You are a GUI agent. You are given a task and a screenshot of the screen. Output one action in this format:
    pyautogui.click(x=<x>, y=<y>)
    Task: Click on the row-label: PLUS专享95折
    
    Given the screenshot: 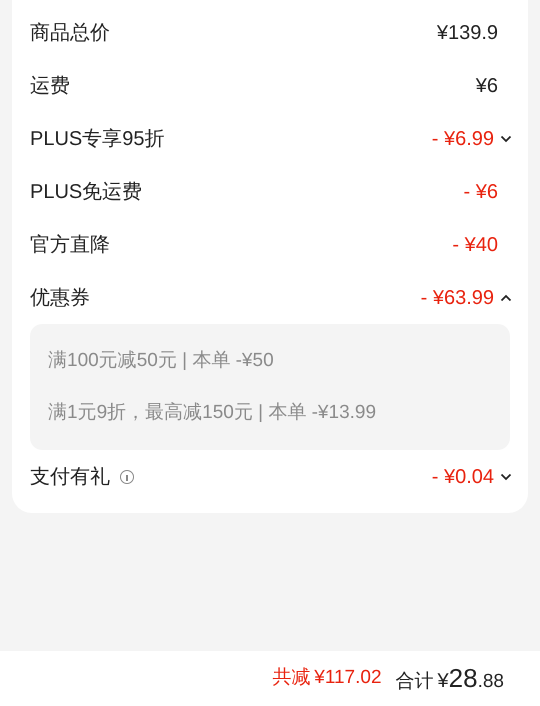 What is the action you would take?
    pyautogui.click(x=97, y=139)
    